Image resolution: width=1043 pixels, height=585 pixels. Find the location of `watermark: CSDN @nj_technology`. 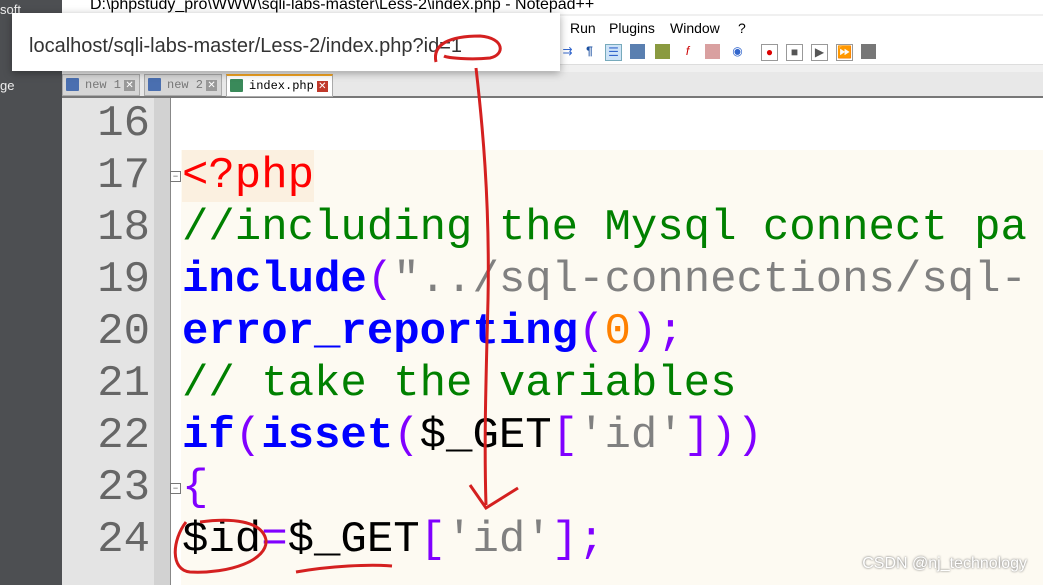

watermark: CSDN @nj_technology is located at coordinates (944, 563).